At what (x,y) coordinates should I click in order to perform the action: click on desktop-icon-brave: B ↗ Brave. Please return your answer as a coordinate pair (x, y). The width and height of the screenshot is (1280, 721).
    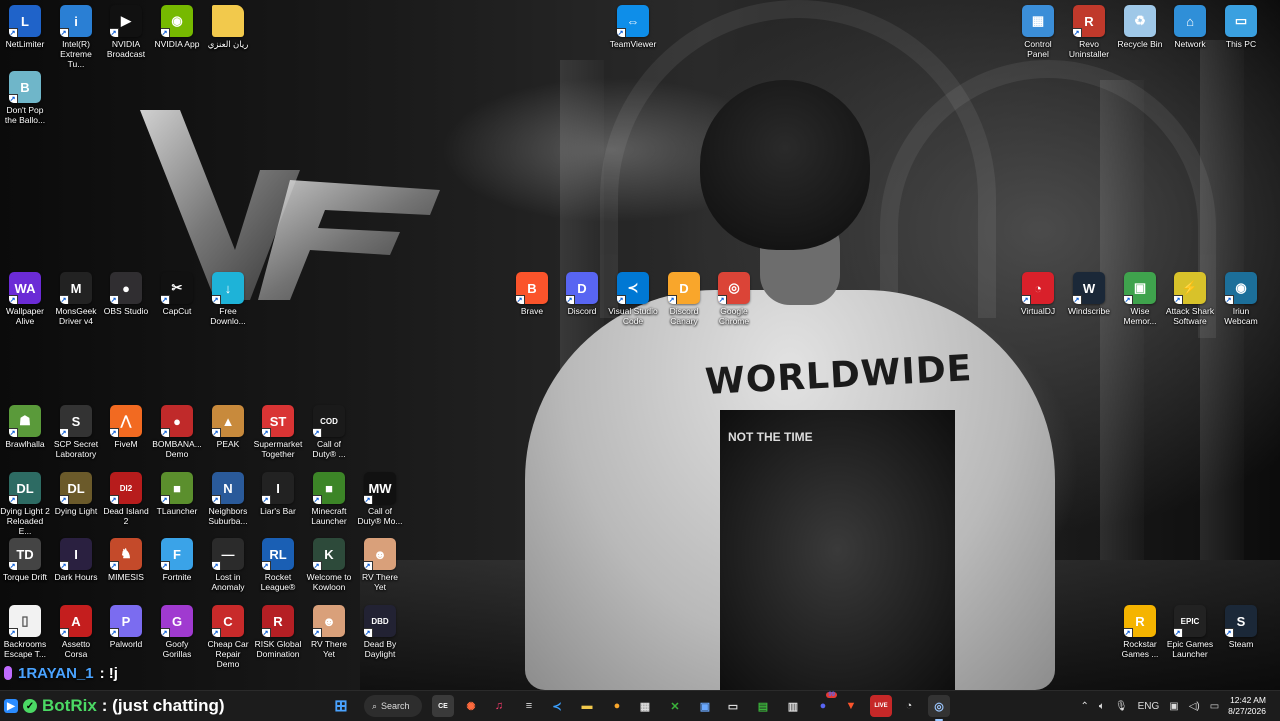
    Looking at the image, I should click on (532, 294).